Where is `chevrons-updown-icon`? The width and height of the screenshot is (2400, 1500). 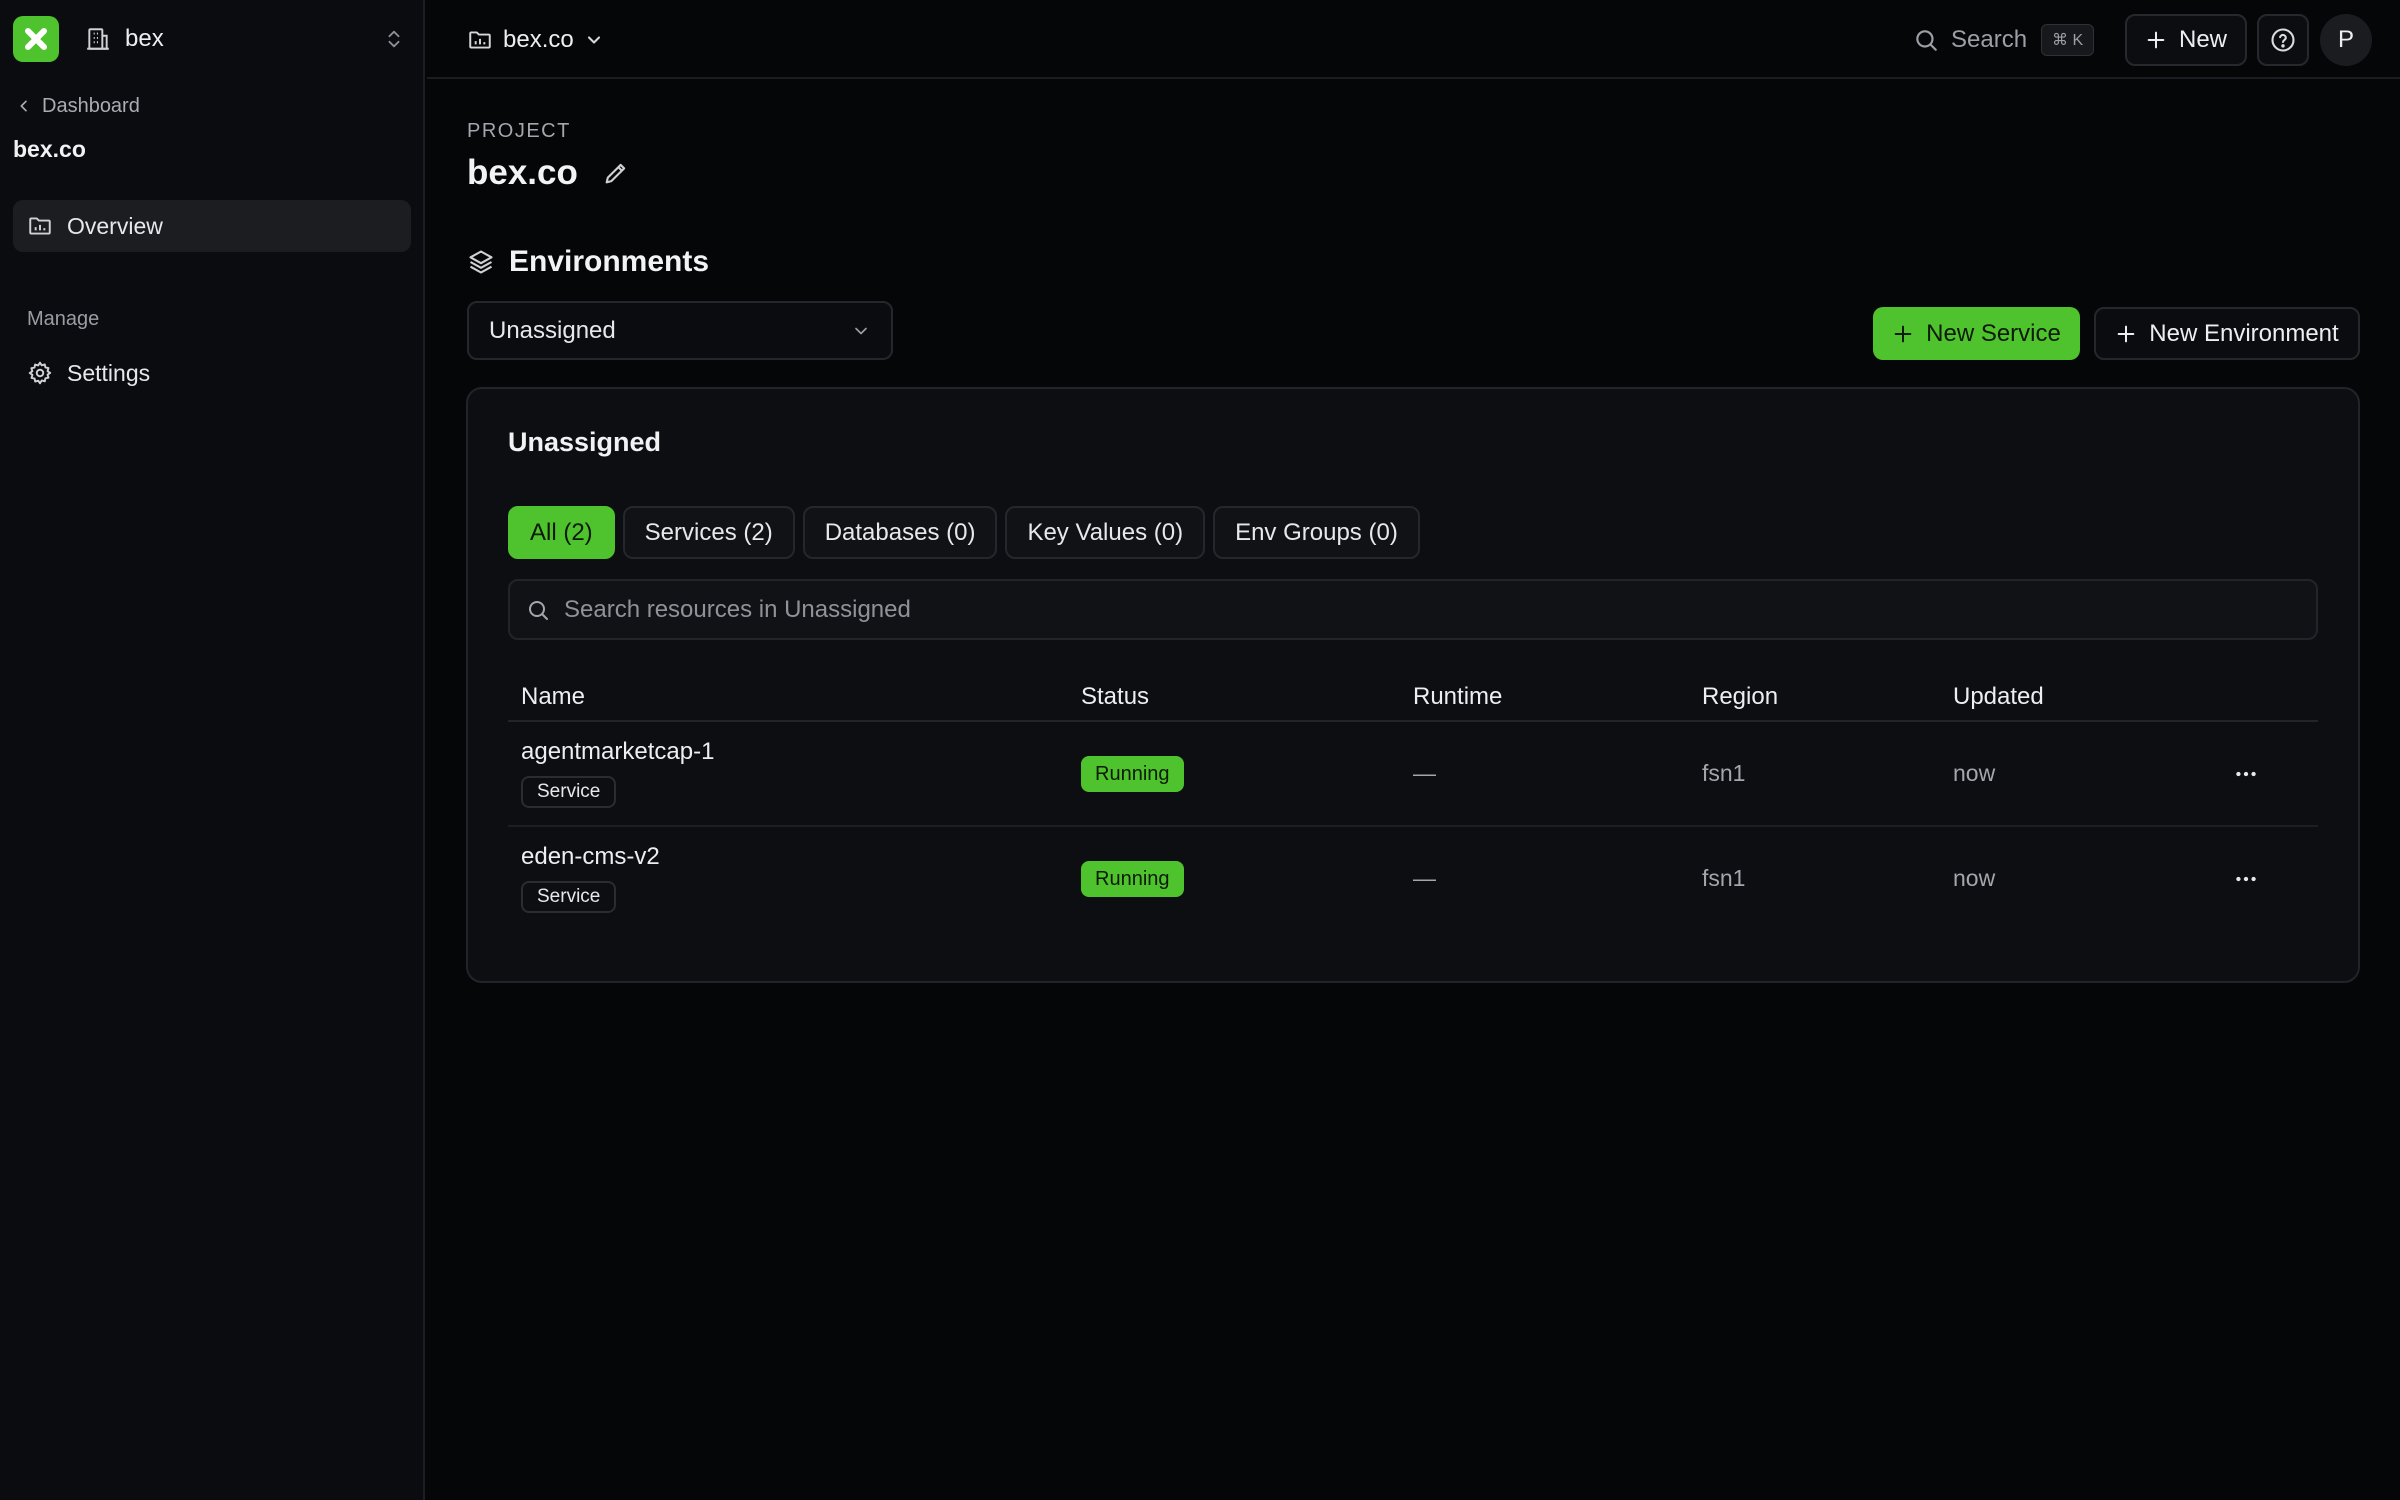
chevrons-updown-icon is located at coordinates (394, 39).